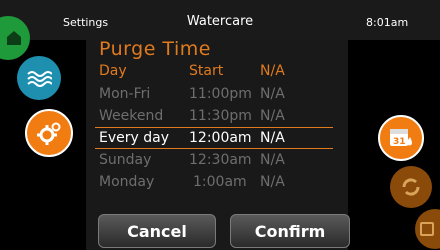 The width and height of the screenshot is (440, 250). Describe the element at coordinates (220, 160) in the screenshot. I see `row-start: 12:30am` at that location.